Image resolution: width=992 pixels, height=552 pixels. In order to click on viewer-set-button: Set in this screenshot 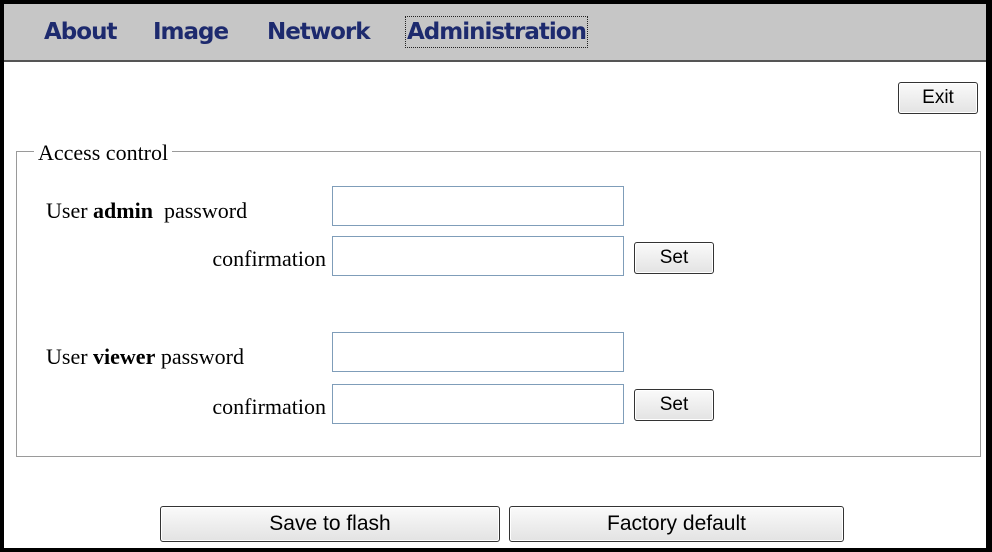, I will do `click(674, 405)`.